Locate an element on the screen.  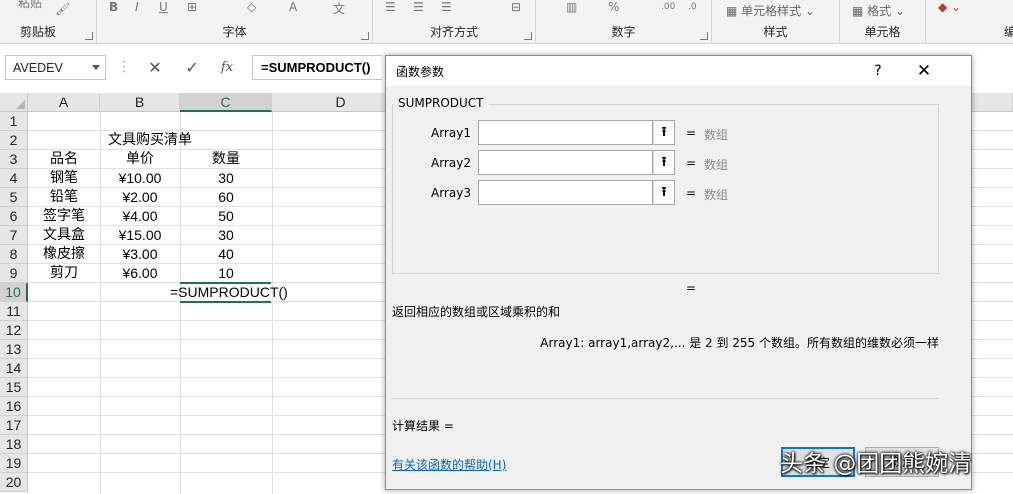
ribbon-group-cells: ▦ 格式 ⌄ 单元格 is located at coordinates (883, 22).